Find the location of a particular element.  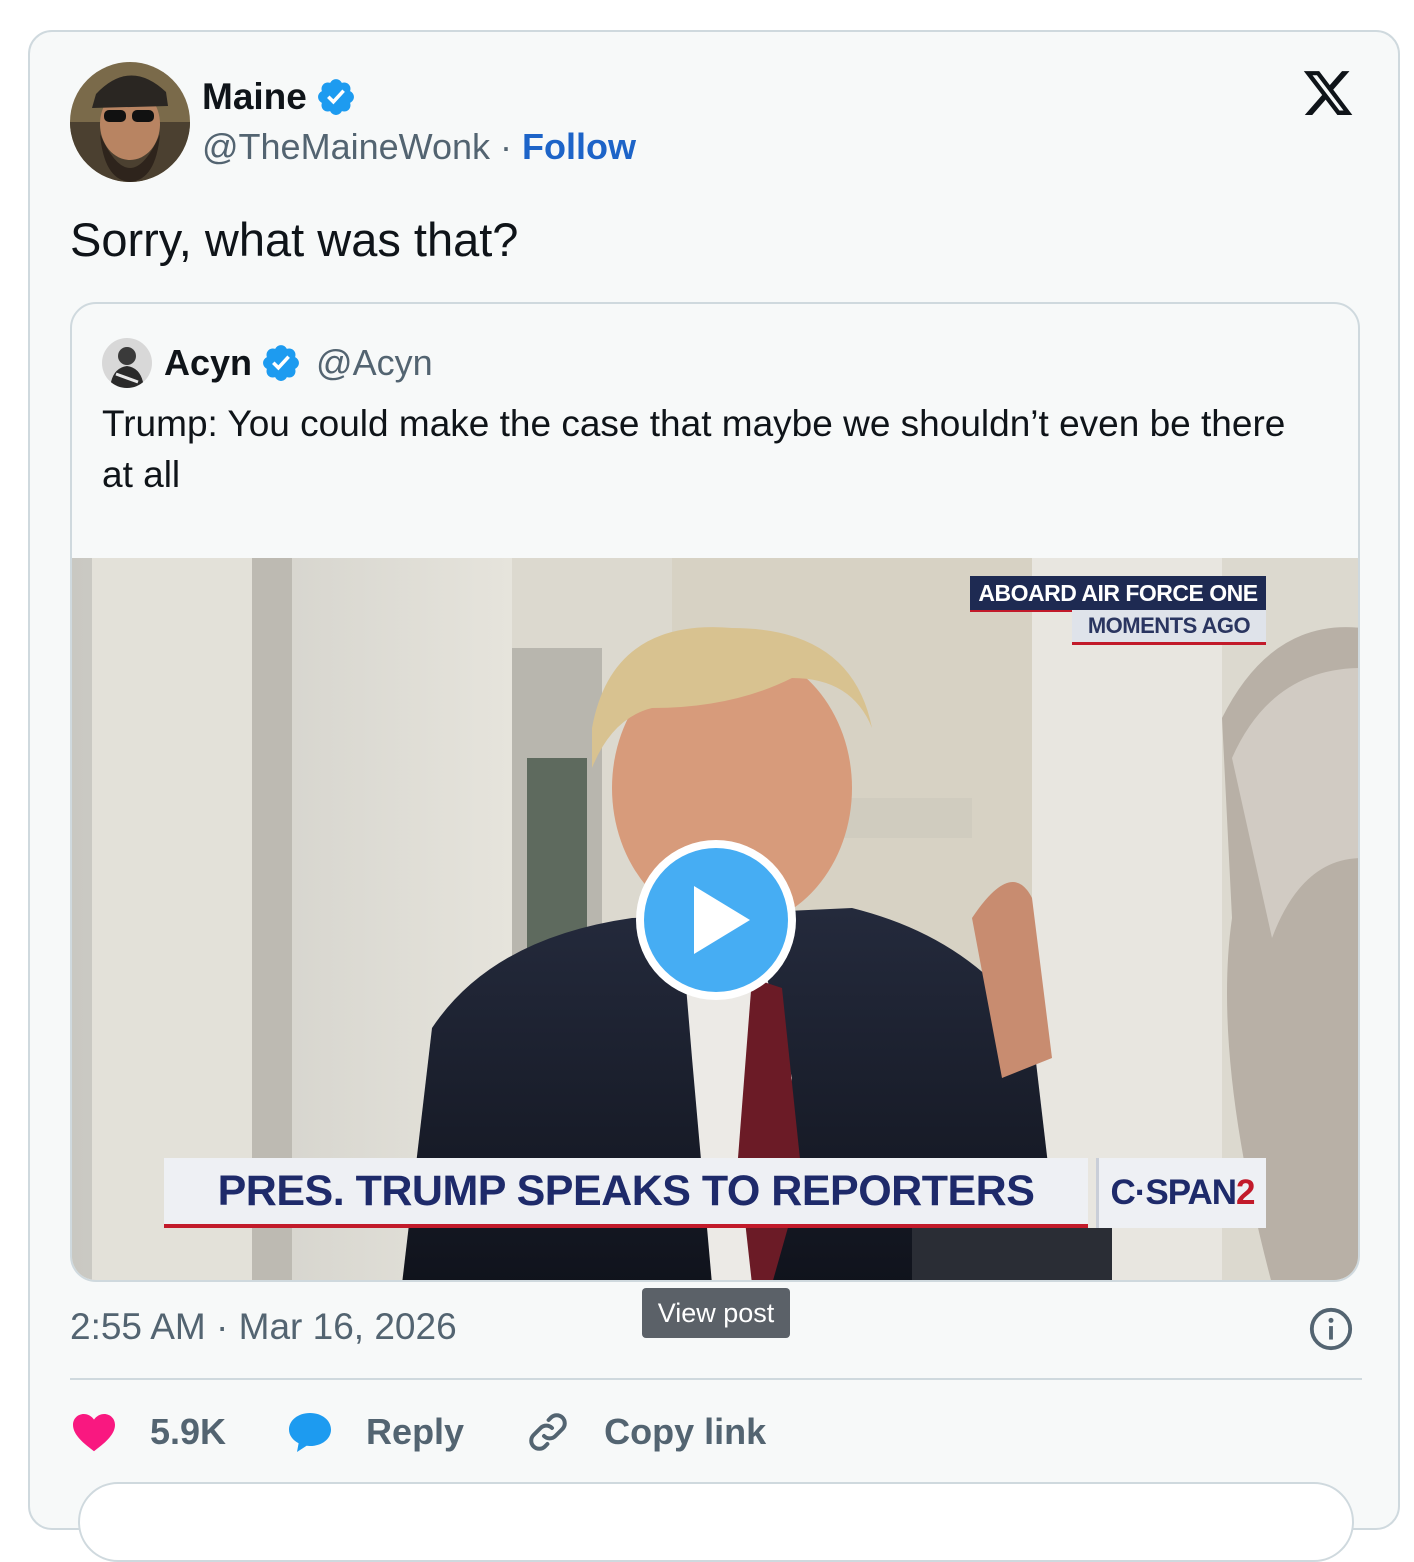

x-logo-icon is located at coordinates (1328, 93).